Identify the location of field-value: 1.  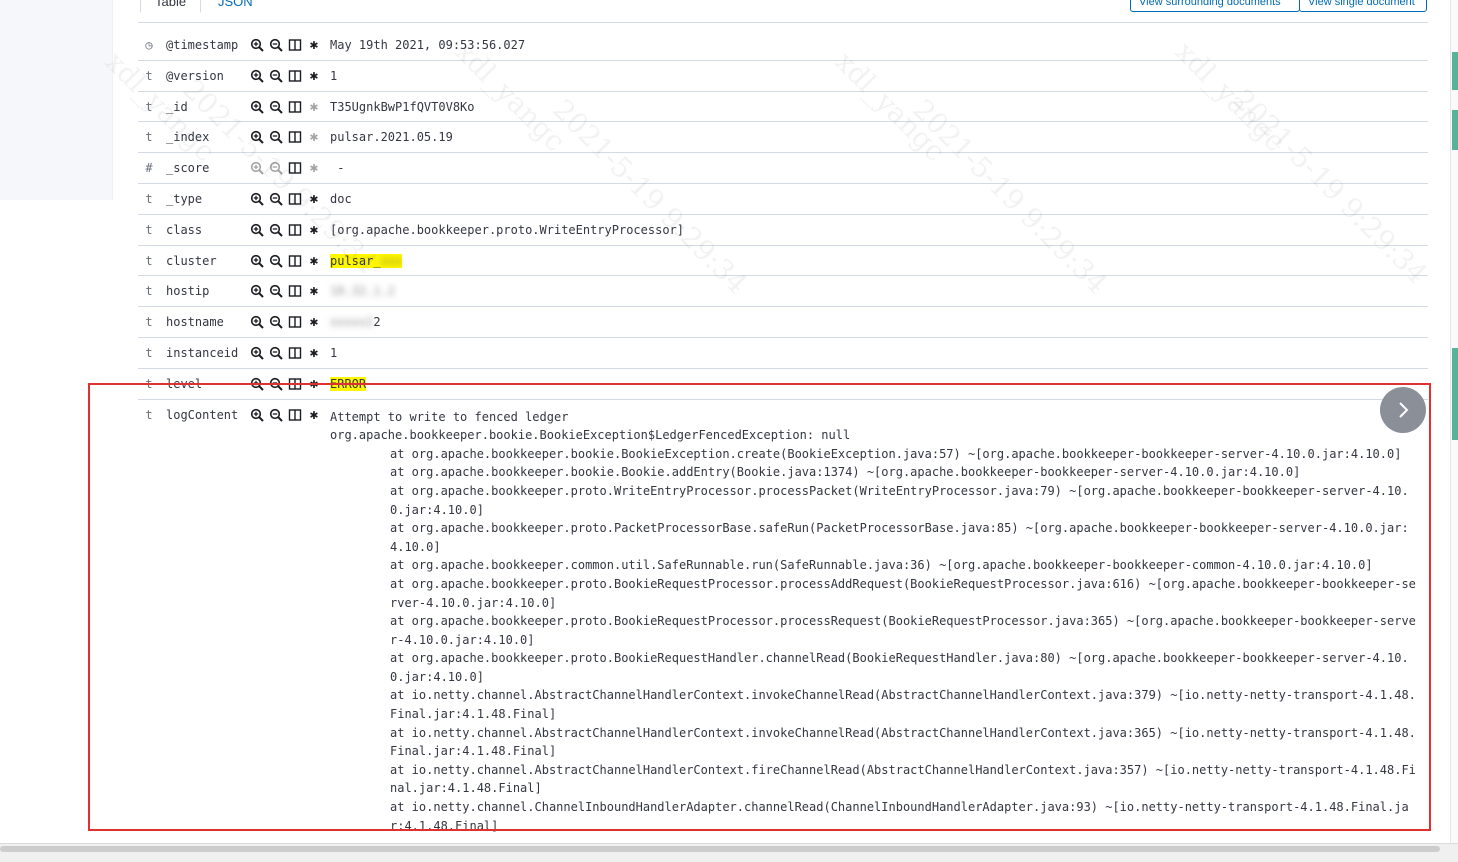
(334, 352).